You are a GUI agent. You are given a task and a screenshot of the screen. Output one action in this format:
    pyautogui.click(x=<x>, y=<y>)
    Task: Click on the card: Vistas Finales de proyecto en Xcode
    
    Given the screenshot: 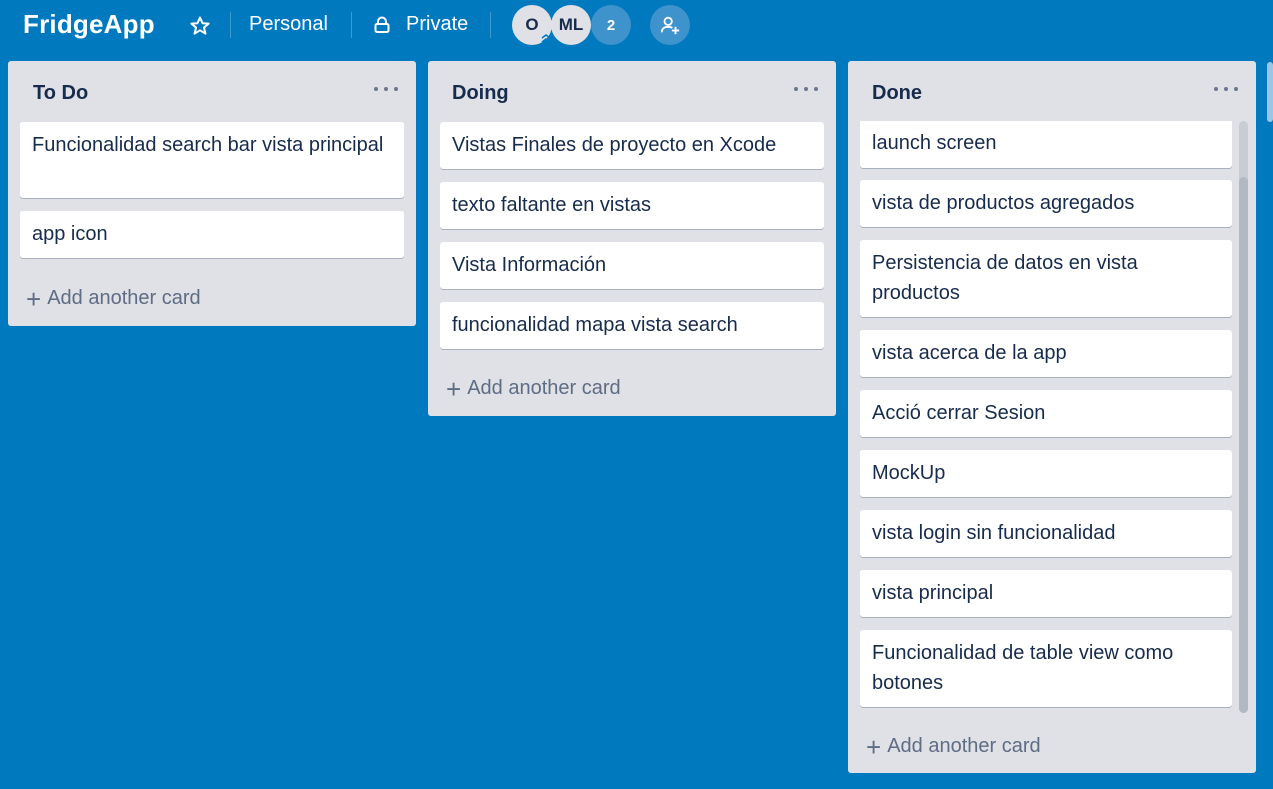 What is the action you would take?
    pyautogui.click(x=632, y=145)
    